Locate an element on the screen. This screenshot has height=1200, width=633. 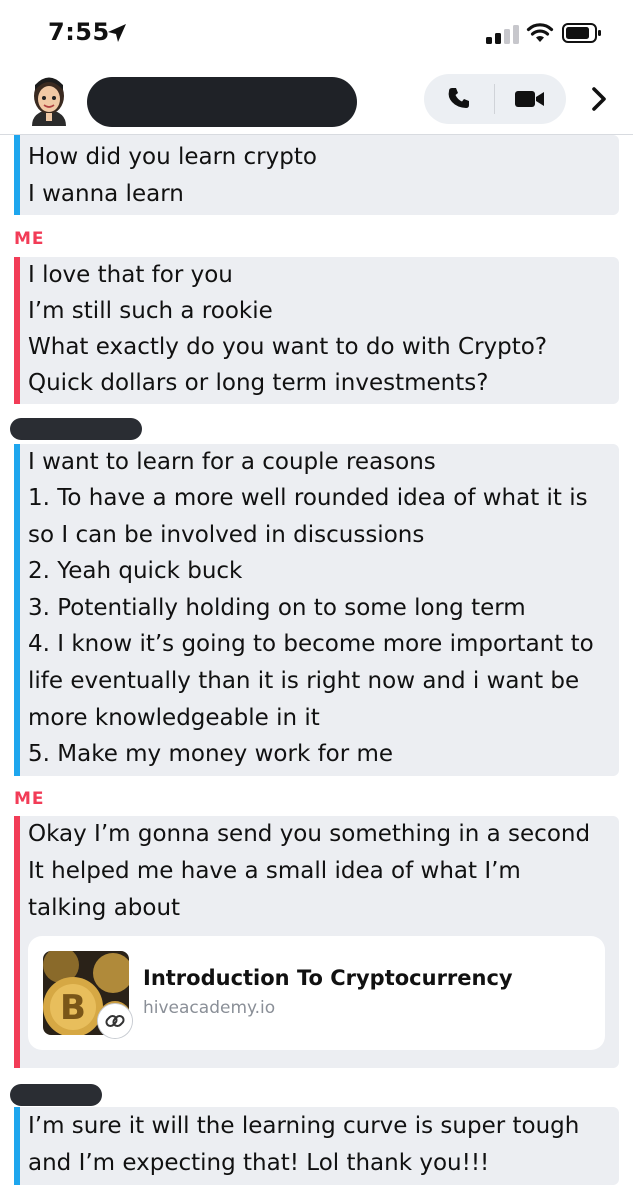
message-line: talking about is located at coordinates (104, 908).